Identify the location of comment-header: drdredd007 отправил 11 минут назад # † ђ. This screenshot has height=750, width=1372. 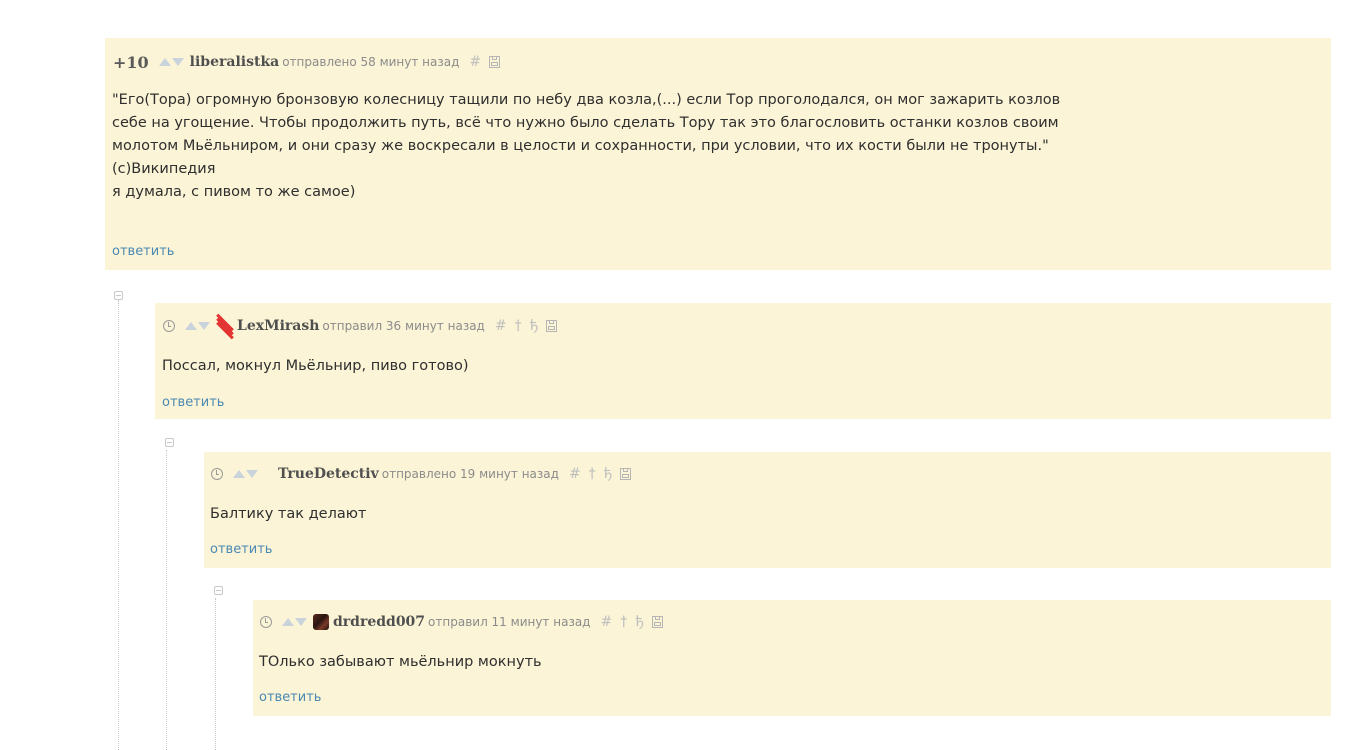
(461, 622).